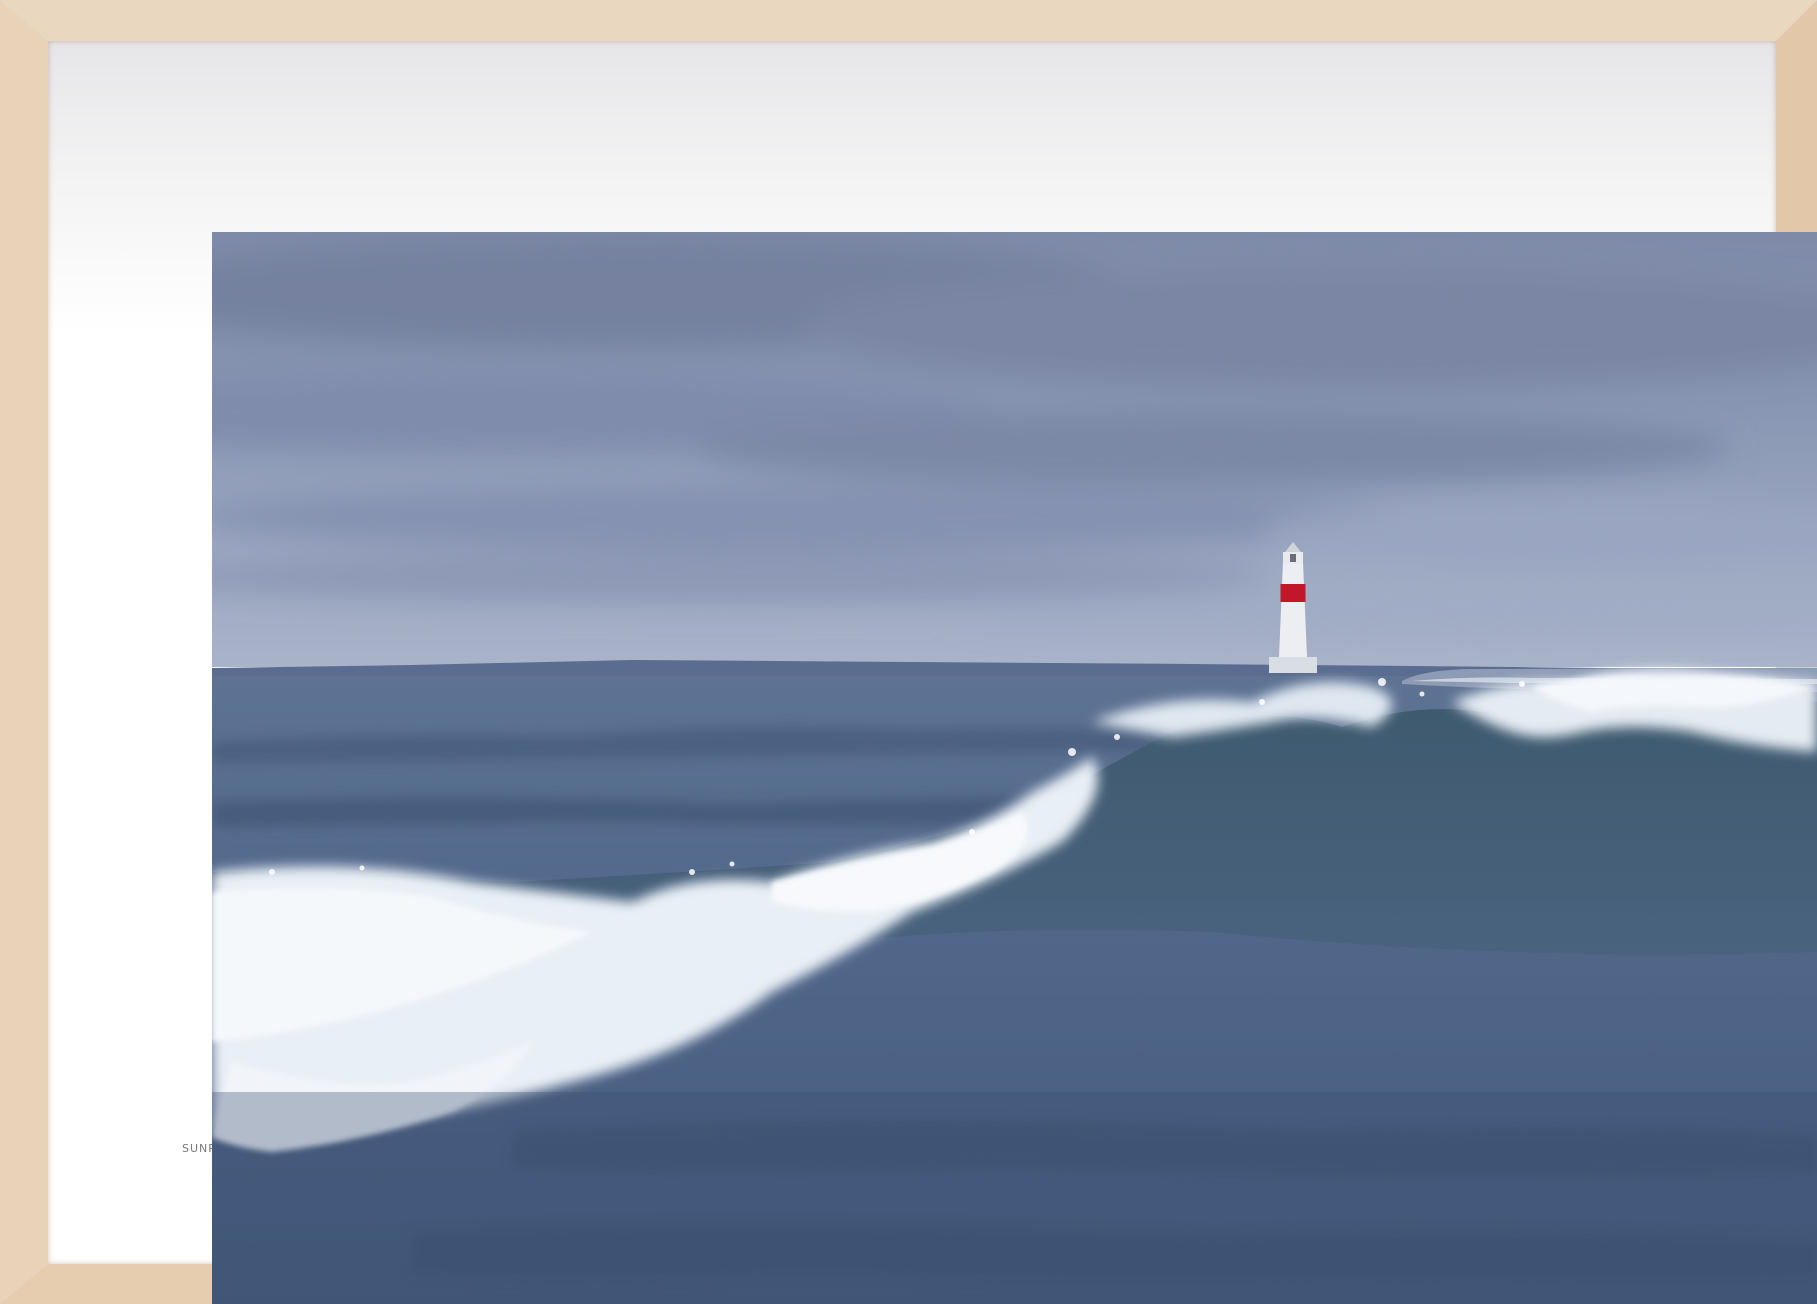  I want to click on lighthouse-red-band, so click(1293, 593).